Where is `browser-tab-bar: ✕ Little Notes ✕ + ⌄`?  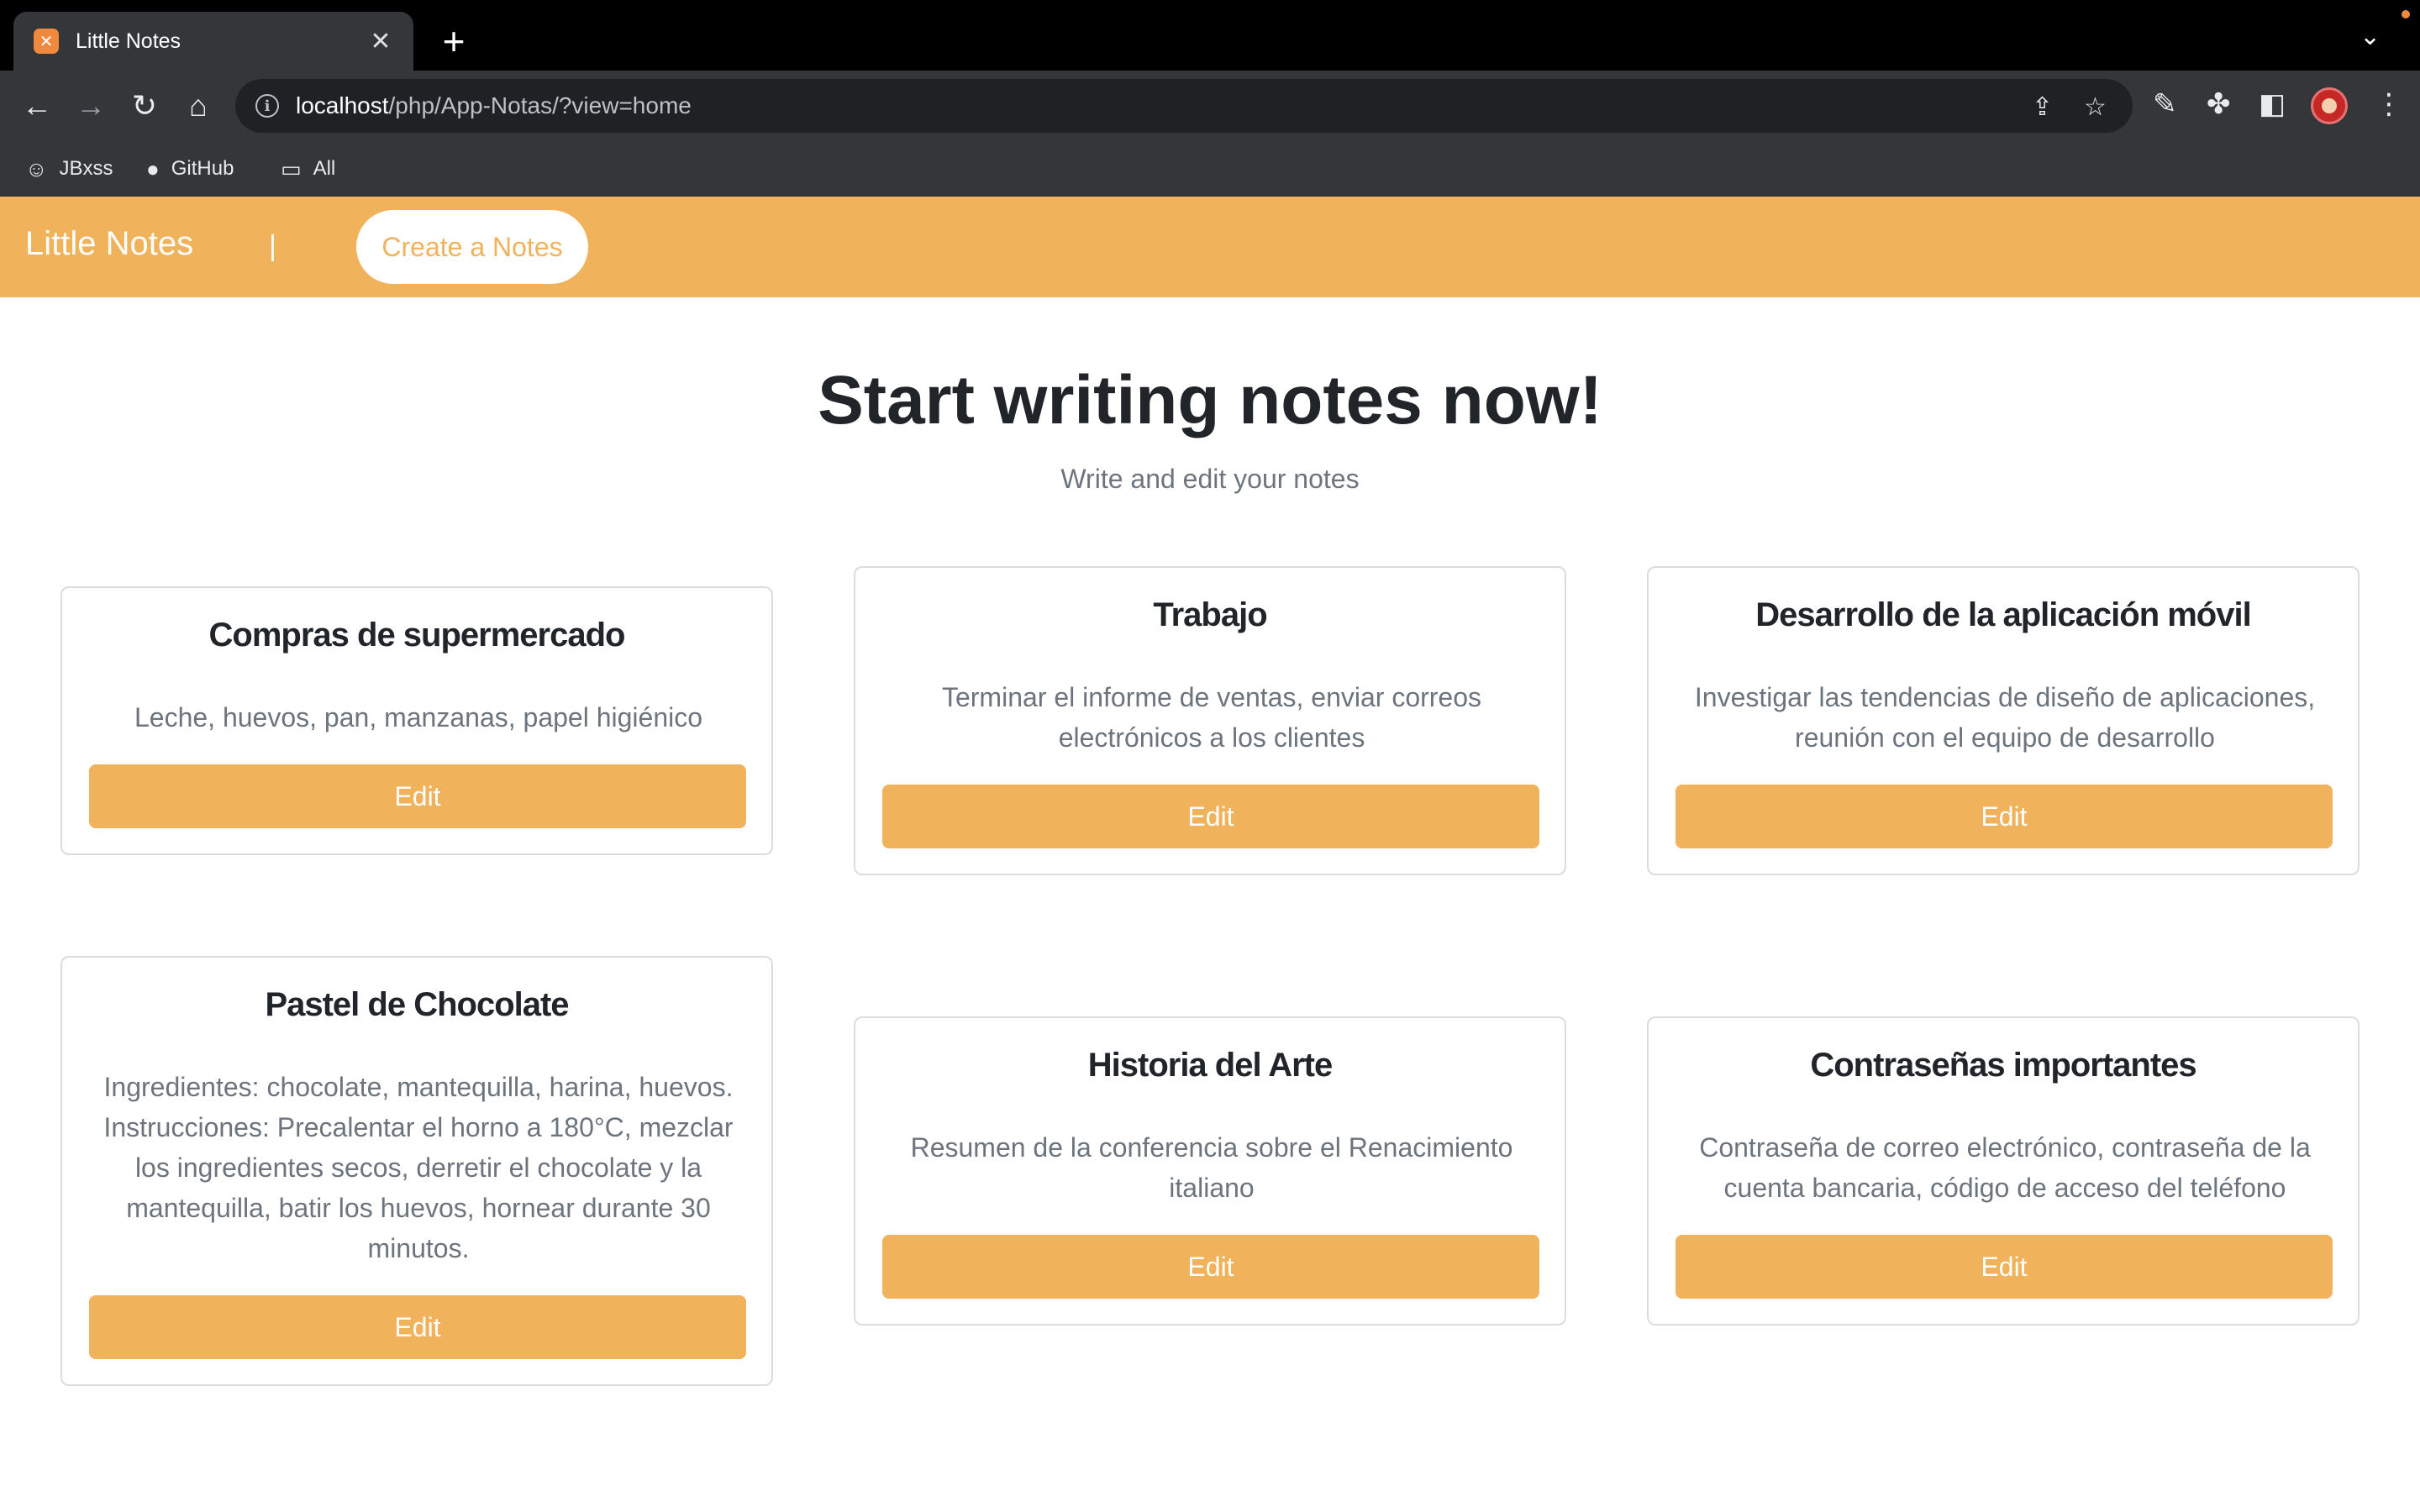 browser-tab-bar: ✕ Little Notes ✕ + ⌄ is located at coordinates (1210, 35).